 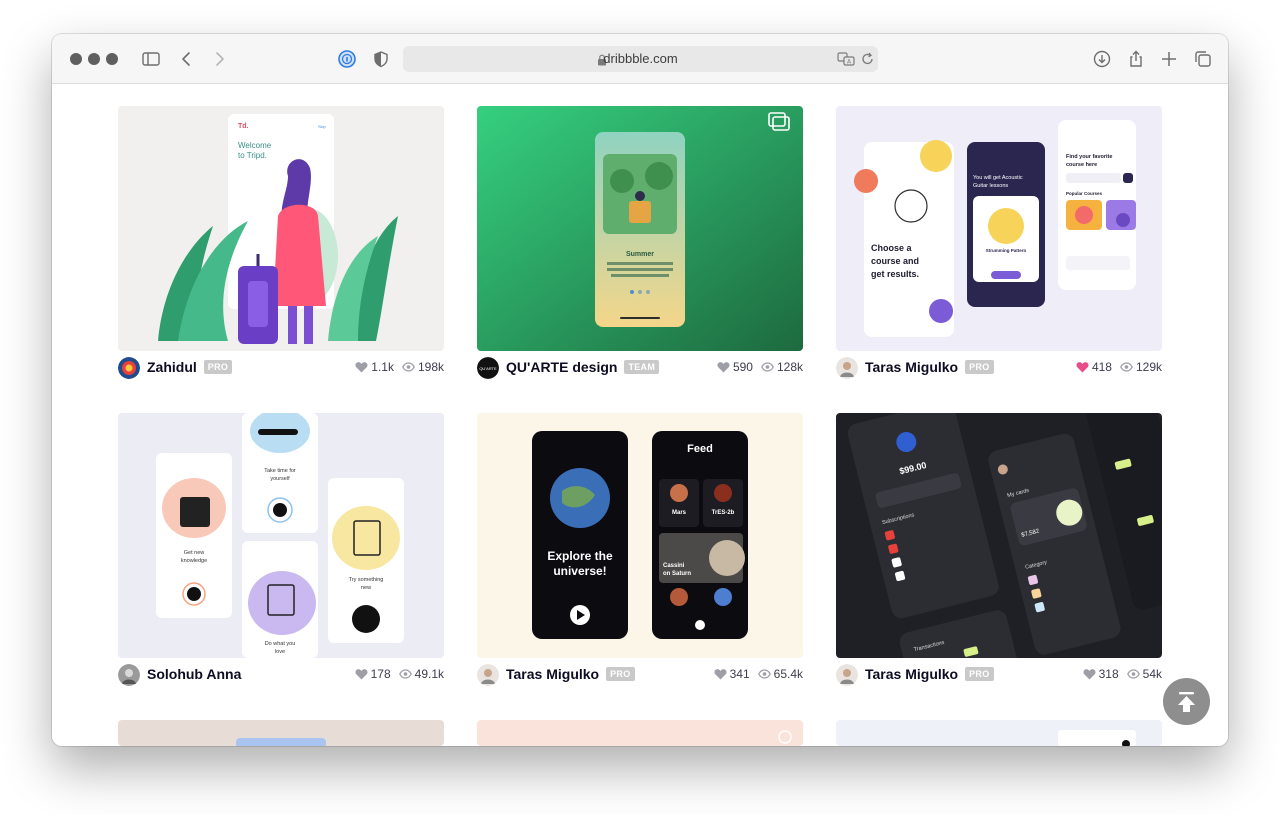 I want to click on forward-icon, so click(x=219, y=59).